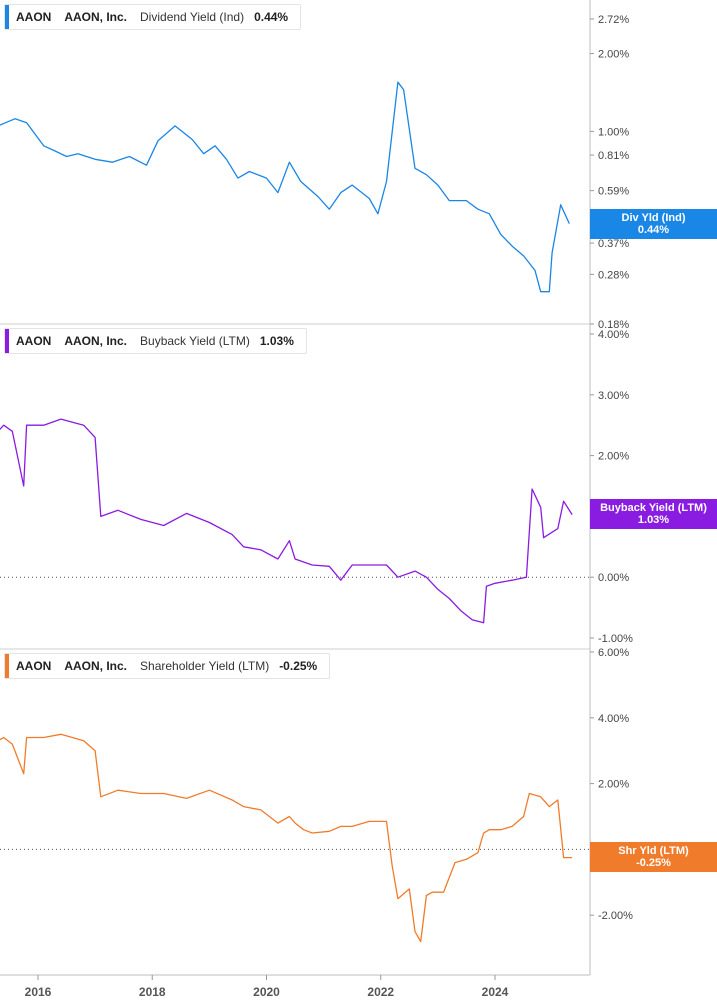  I want to click on current-value-flag-buyback: Buyback Yield (LTM) 1.03%, so click(653, 514).